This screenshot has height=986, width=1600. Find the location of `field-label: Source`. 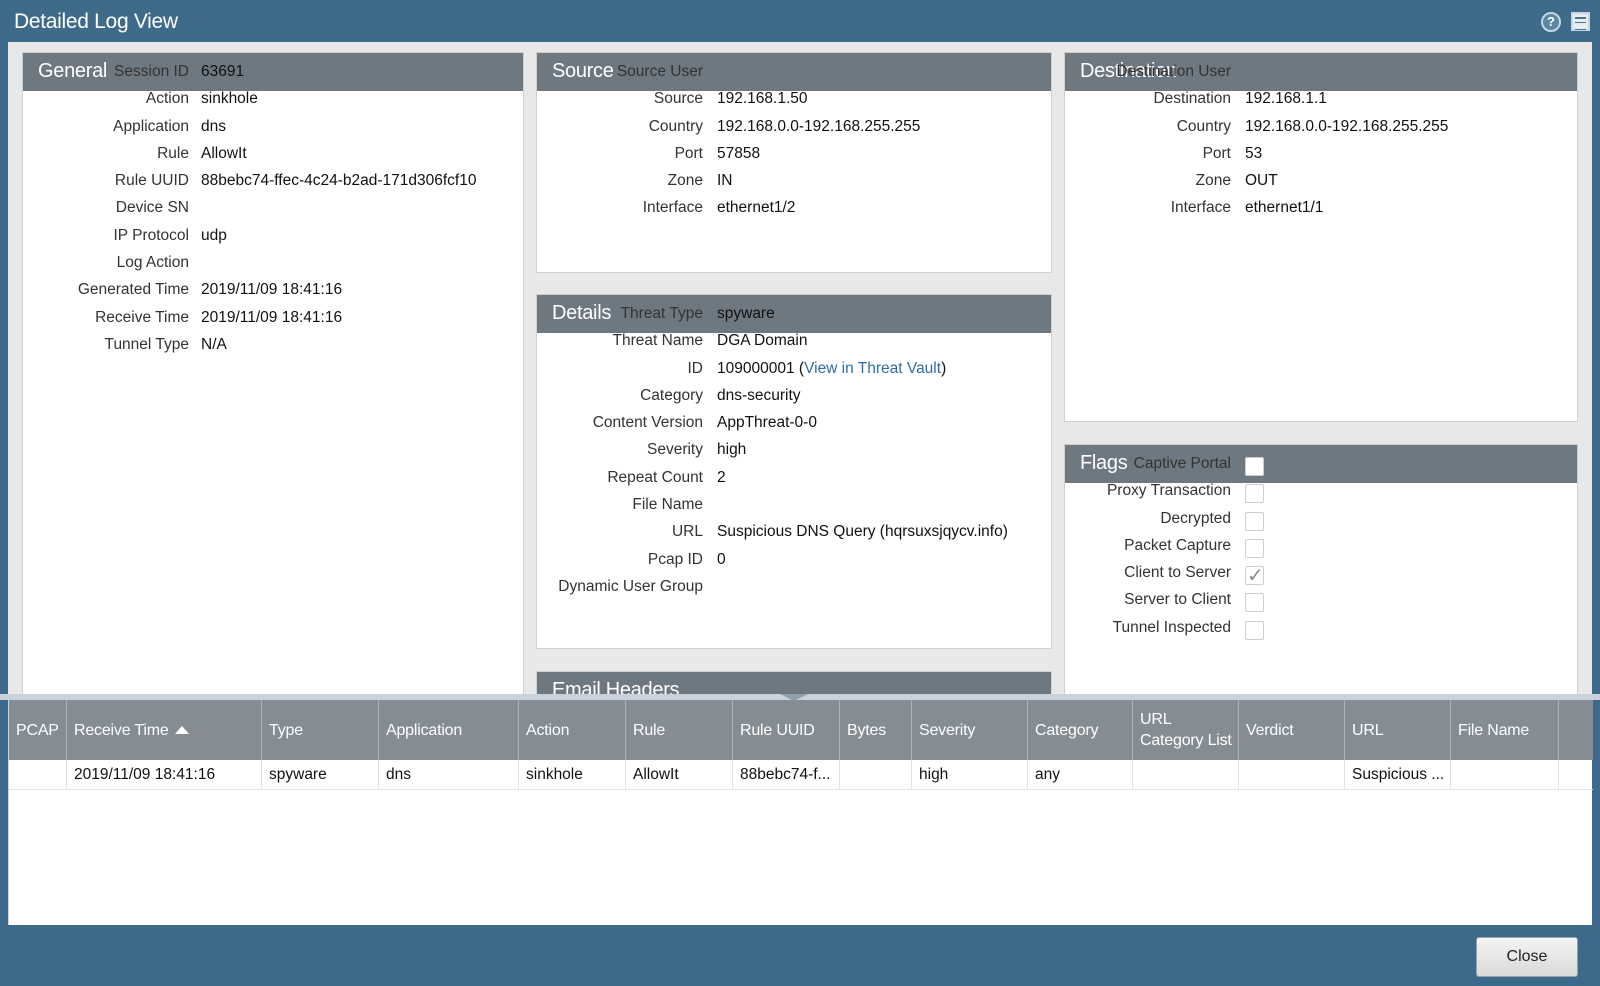

field-label: Source is located at coordinates (678, 99).